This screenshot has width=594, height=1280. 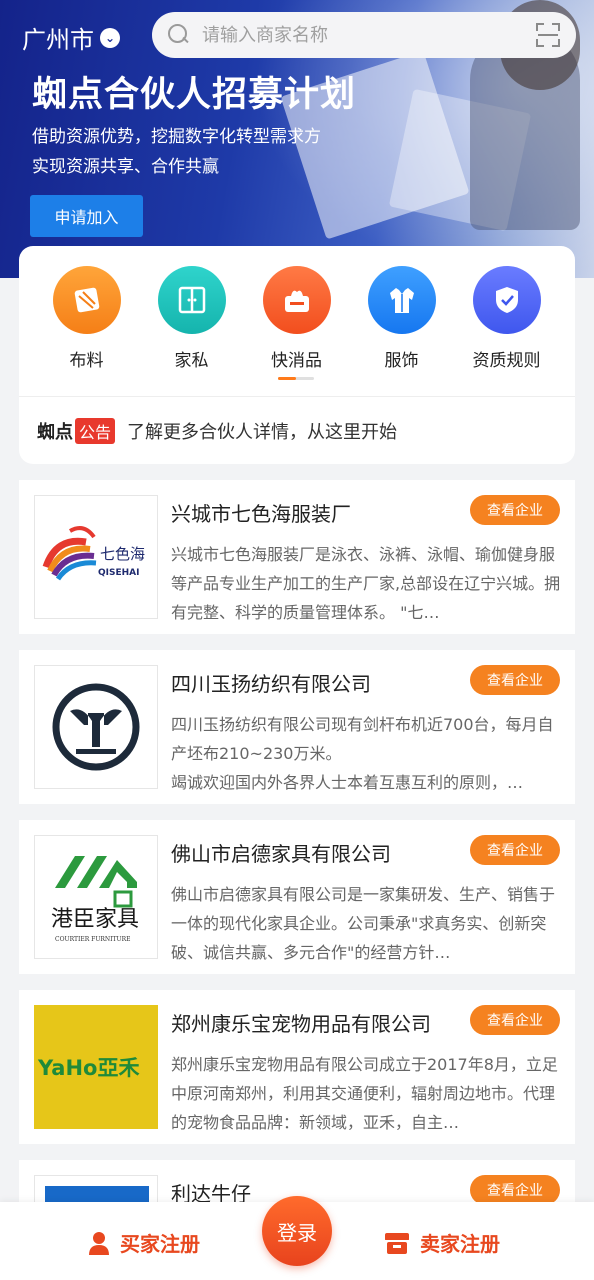 What do you see at coordinates (271, 684) in the screenshot?
I see `company-name: 四川玉扬纺织有限公司` at bounding box center [271, 684].